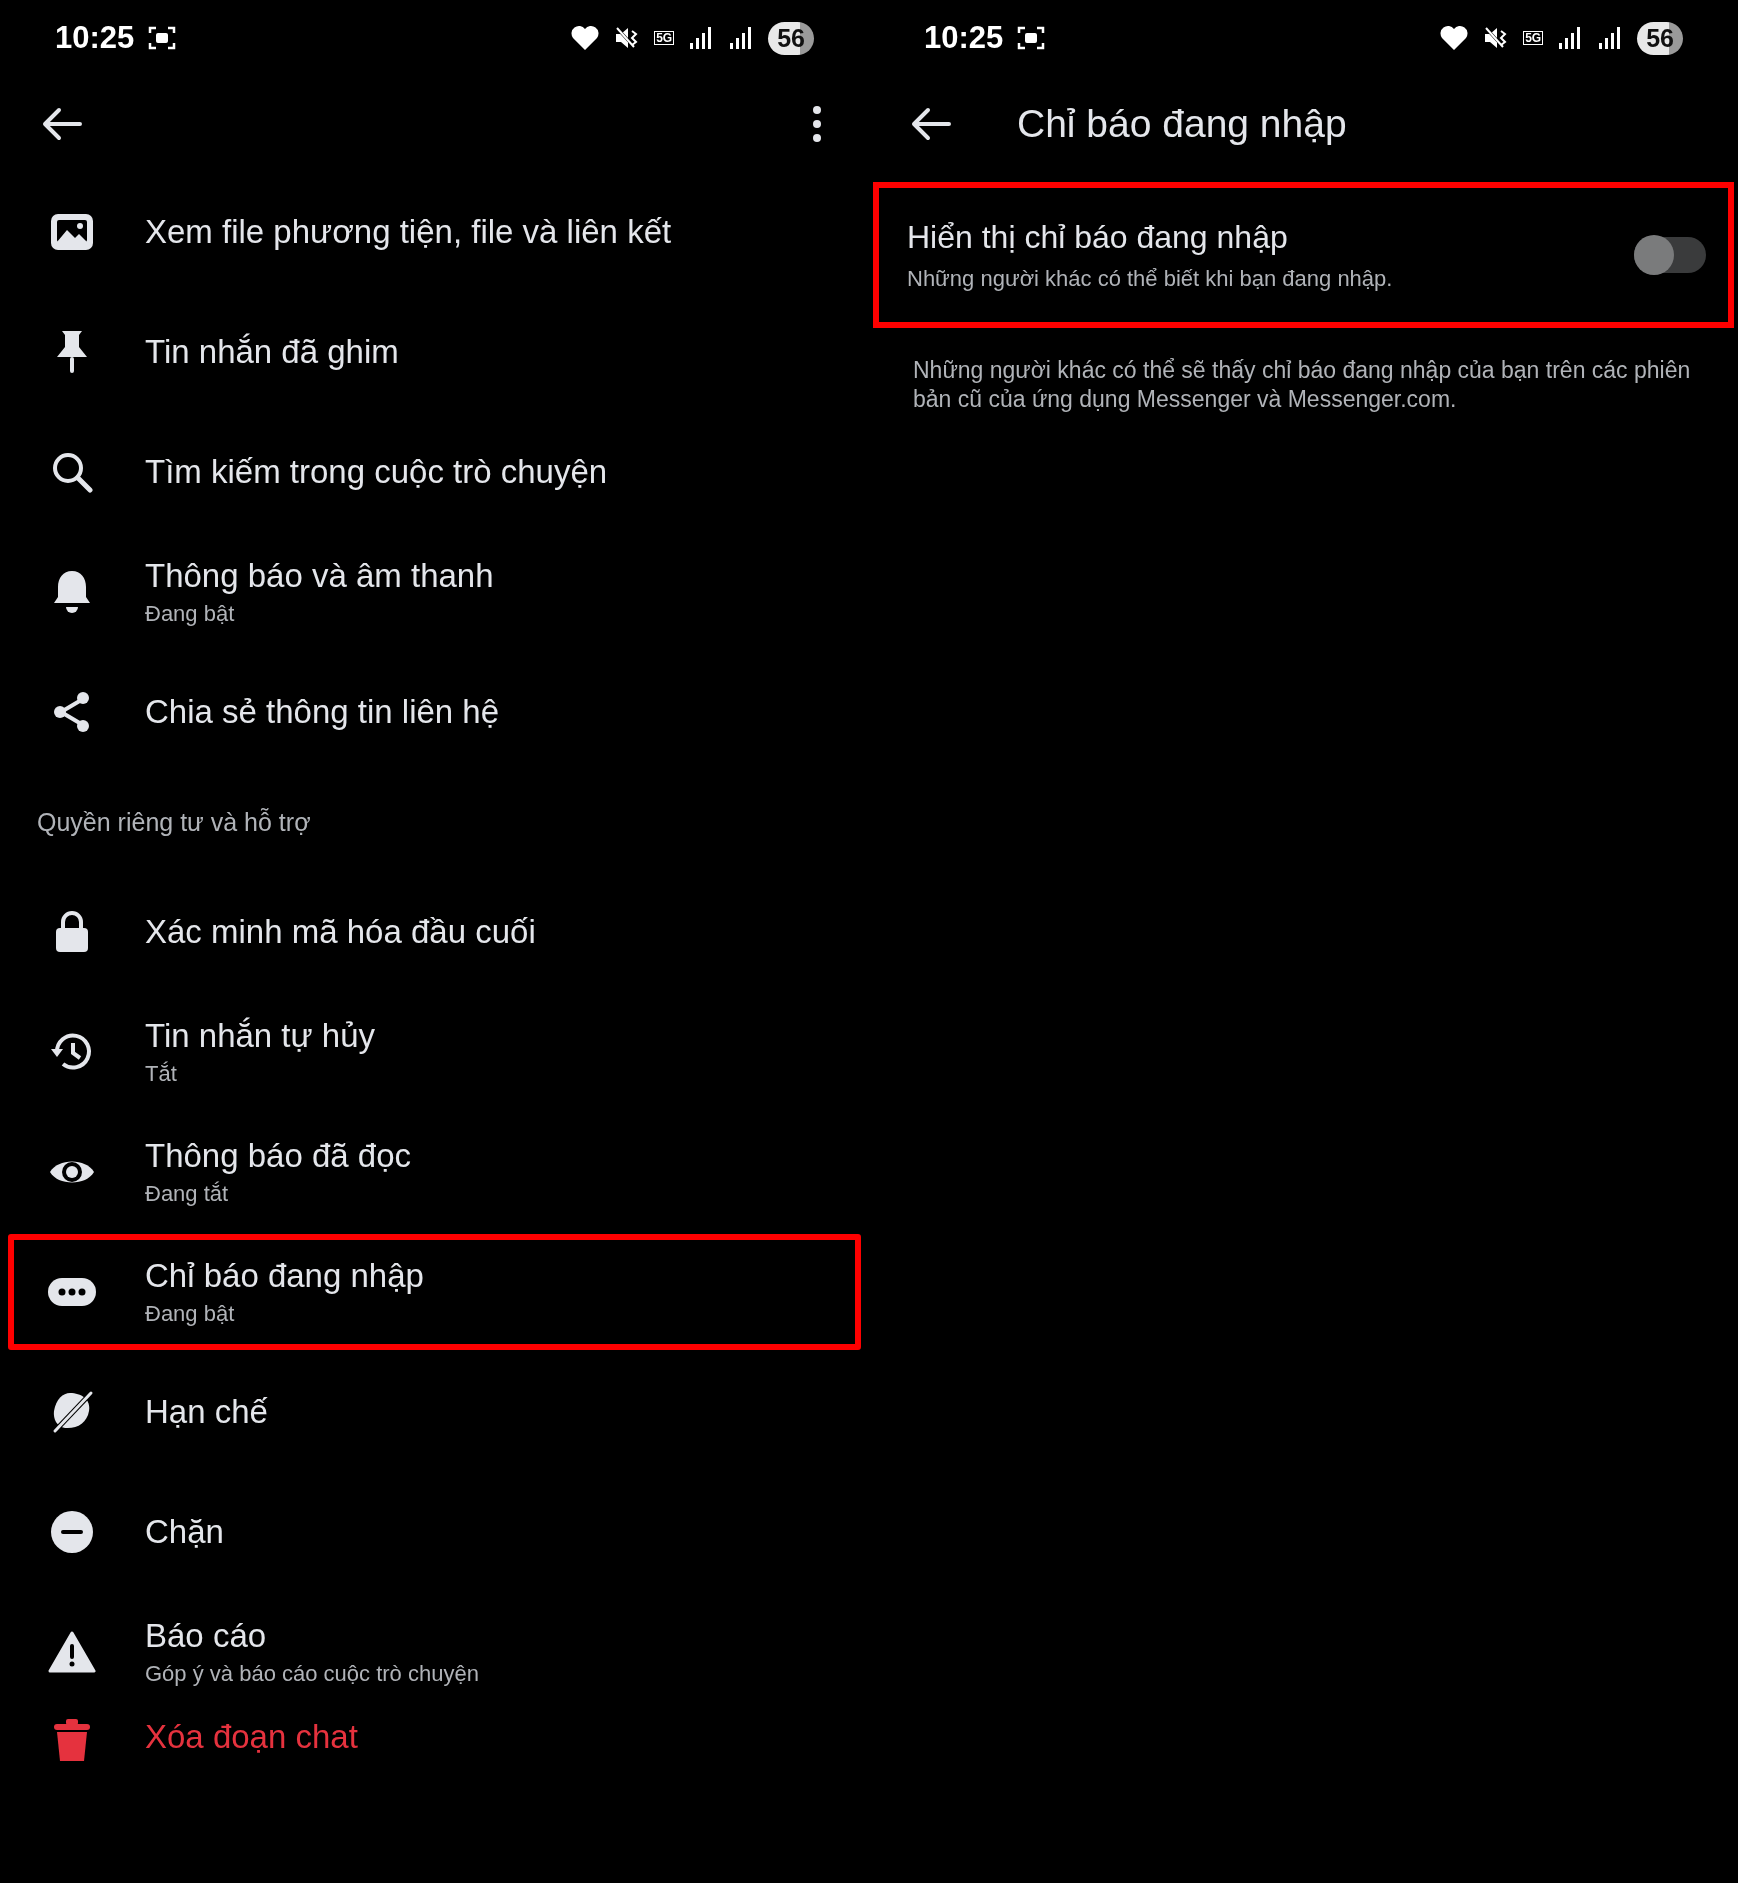 The image size is (1738, 1883). What do you see at coordinates (434, 1172) in the screenshot?
I see `menu-item: Thông báo đã đọc Đang tắt` at bounding box center [434, 1172].